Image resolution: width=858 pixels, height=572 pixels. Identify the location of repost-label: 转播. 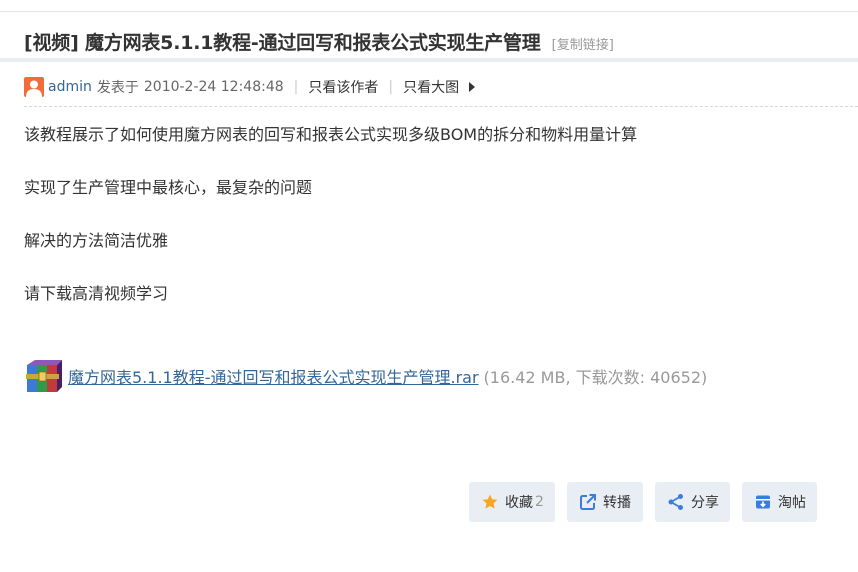
(617, 503).